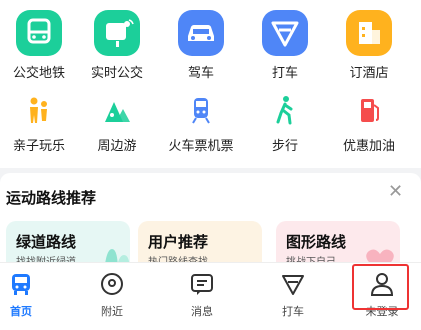 This screenshot has height=330, width=421. Describe the element at coordinates (202, 284) in the screenshot. I see `message-icon` at that location.